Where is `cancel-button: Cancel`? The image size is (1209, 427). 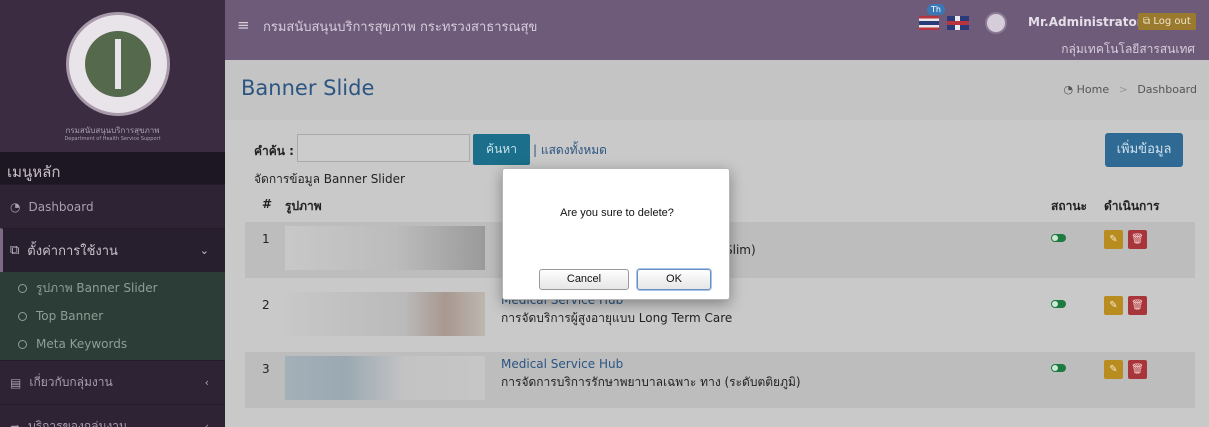 cancel-button: Cancel is located at coordinates (584, 279).